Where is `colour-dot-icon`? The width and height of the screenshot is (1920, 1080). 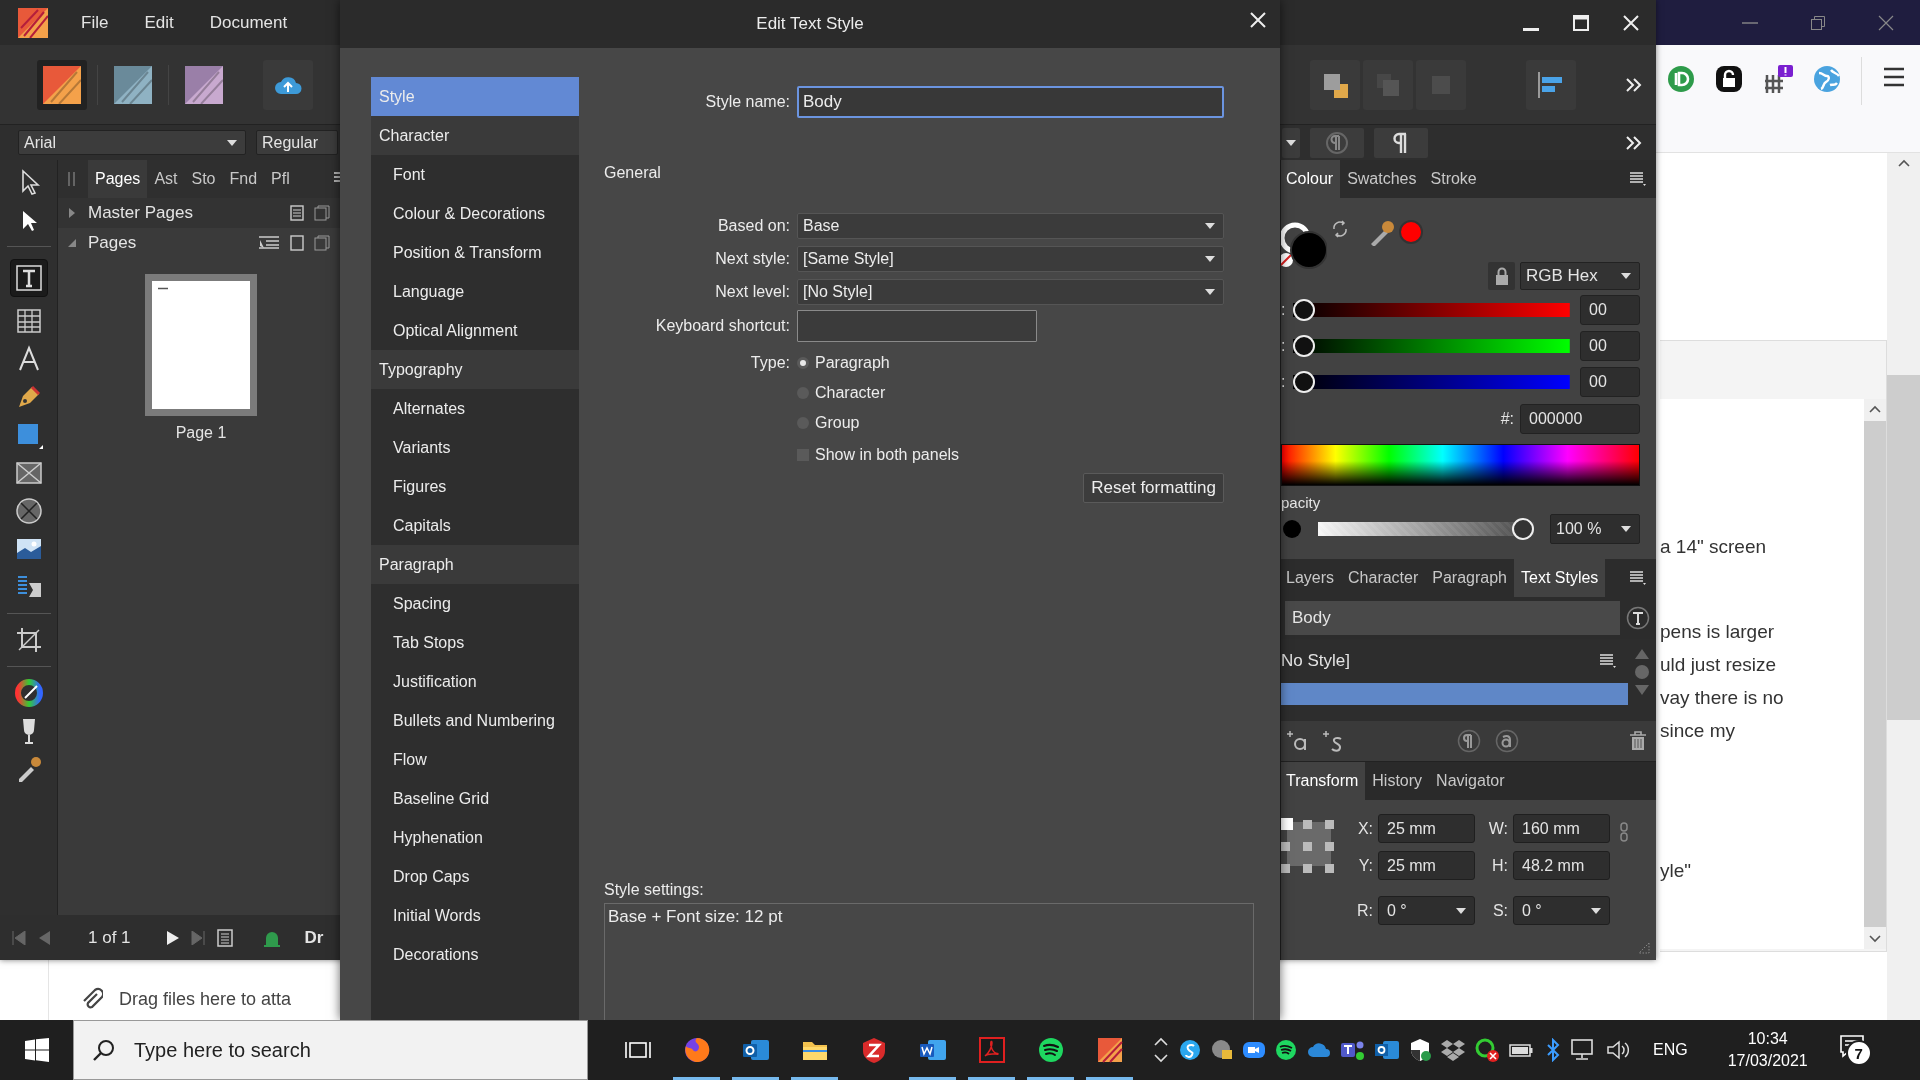
colour-dot-icon is located at coordinates (1411, 232).